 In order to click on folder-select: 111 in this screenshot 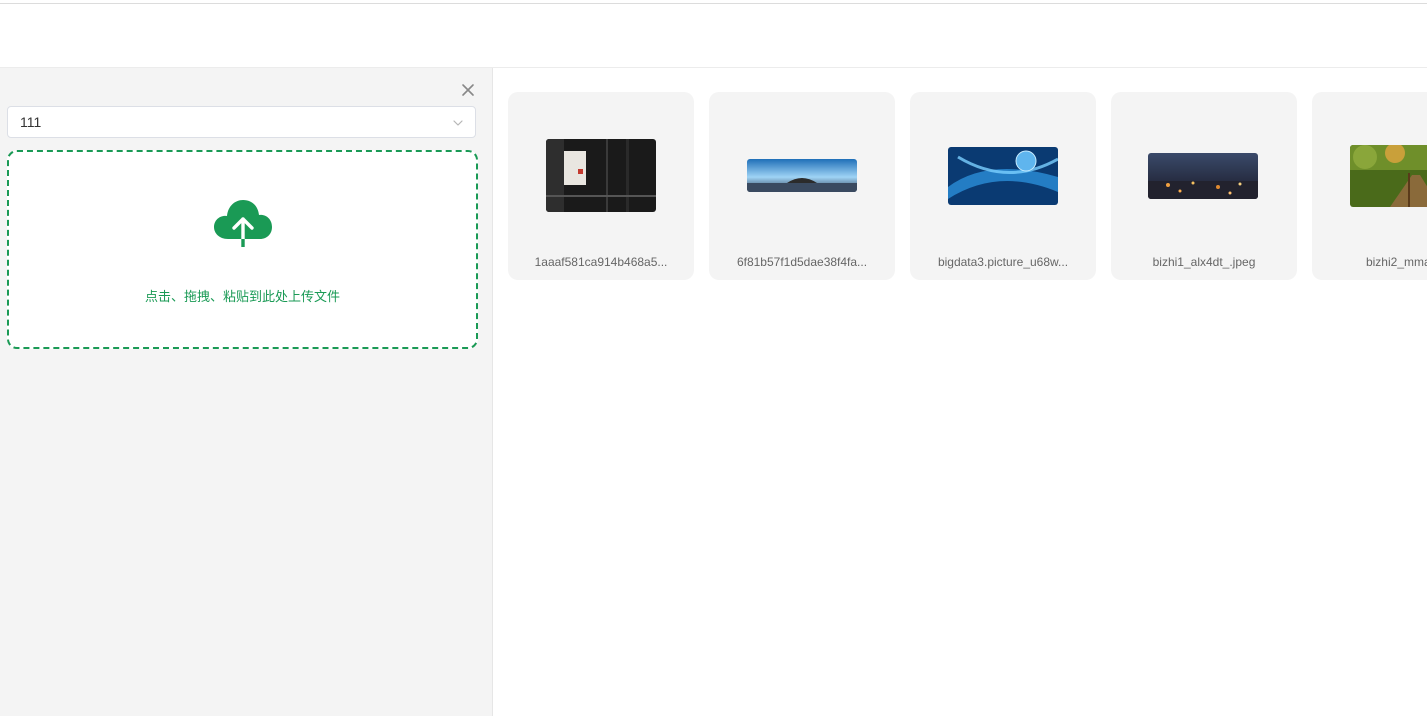, I will do `click(241, 122)`.